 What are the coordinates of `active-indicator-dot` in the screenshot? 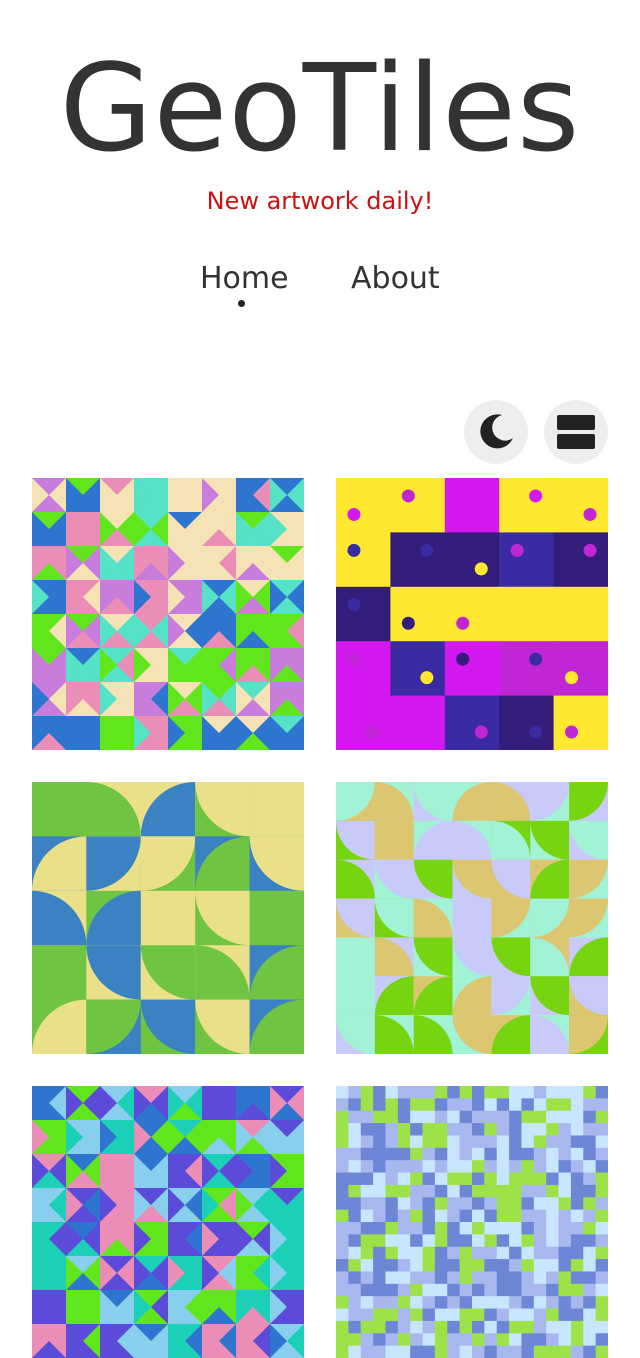 It's located at (241, 303).